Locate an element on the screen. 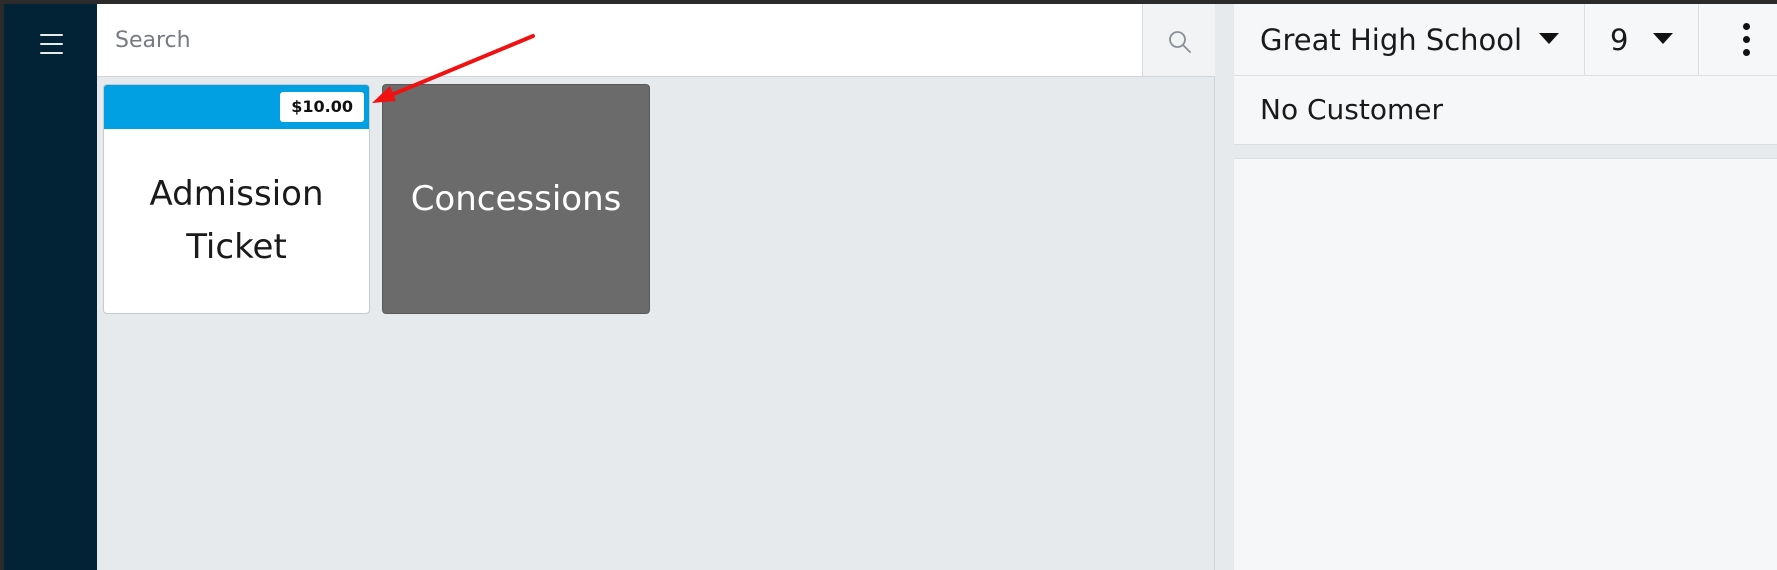 The image size is (1777, 570). product-tile-admission-ticket: $10.00 Admission Ticket is located at coordinates (236, 199).